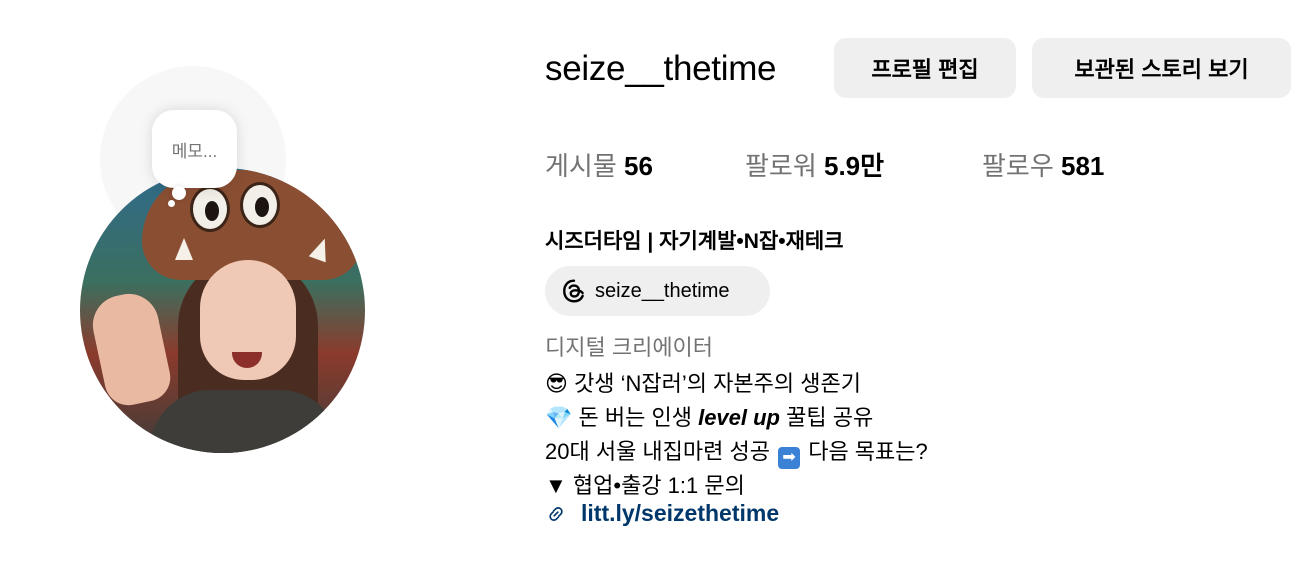 Image resolution: width=1300 pixels, height=583 pixels. What do you see at coordinates (245, 421) in the screenshot?
I see `avatar-shirt` at bounding box center [245, 421].